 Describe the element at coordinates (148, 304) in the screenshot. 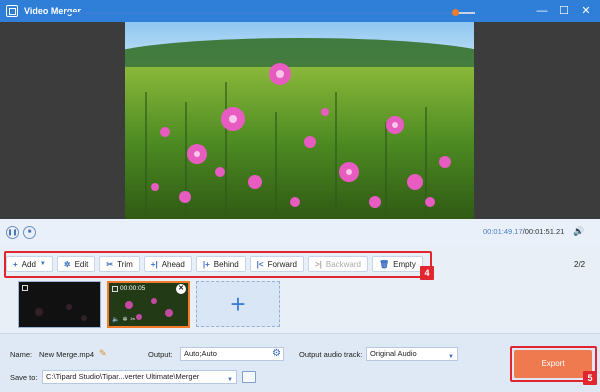

I see `clip-thumbnail-selected: 00:00:05 ✕ 🔈✲✂` at that location.